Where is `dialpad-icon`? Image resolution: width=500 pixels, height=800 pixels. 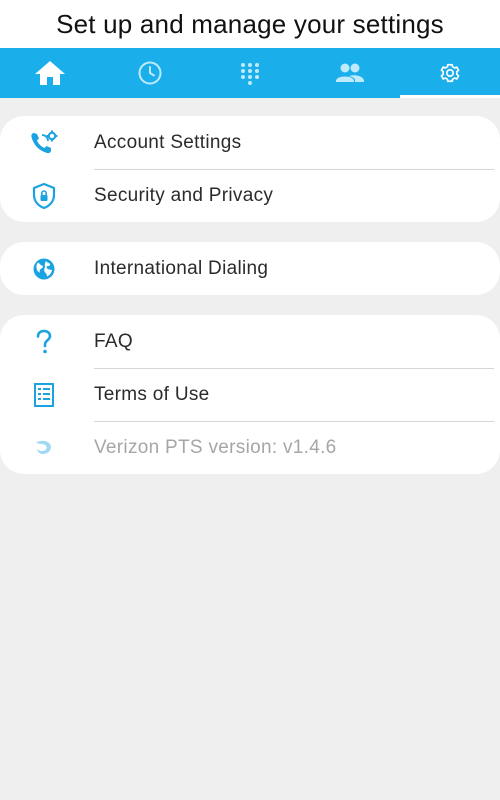
dialpad-icon is located at coordinates (250, 74).